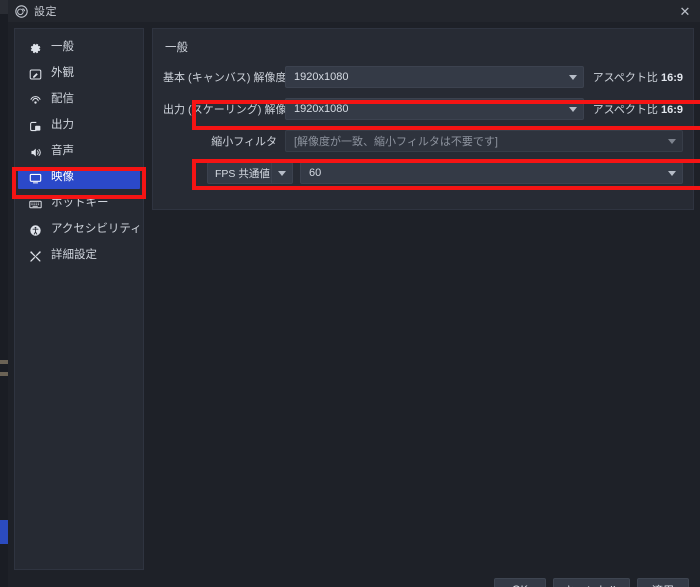 The image size is (700, 587). I want to click on output-aspect-ratio-label: アスペクト比, so click(625, 110).